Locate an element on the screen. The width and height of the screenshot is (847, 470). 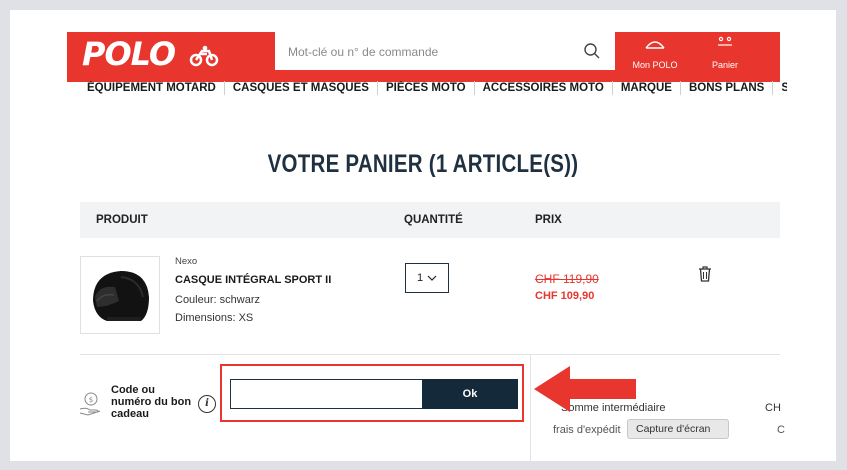
section-divider is located at coordinates (430, 354).